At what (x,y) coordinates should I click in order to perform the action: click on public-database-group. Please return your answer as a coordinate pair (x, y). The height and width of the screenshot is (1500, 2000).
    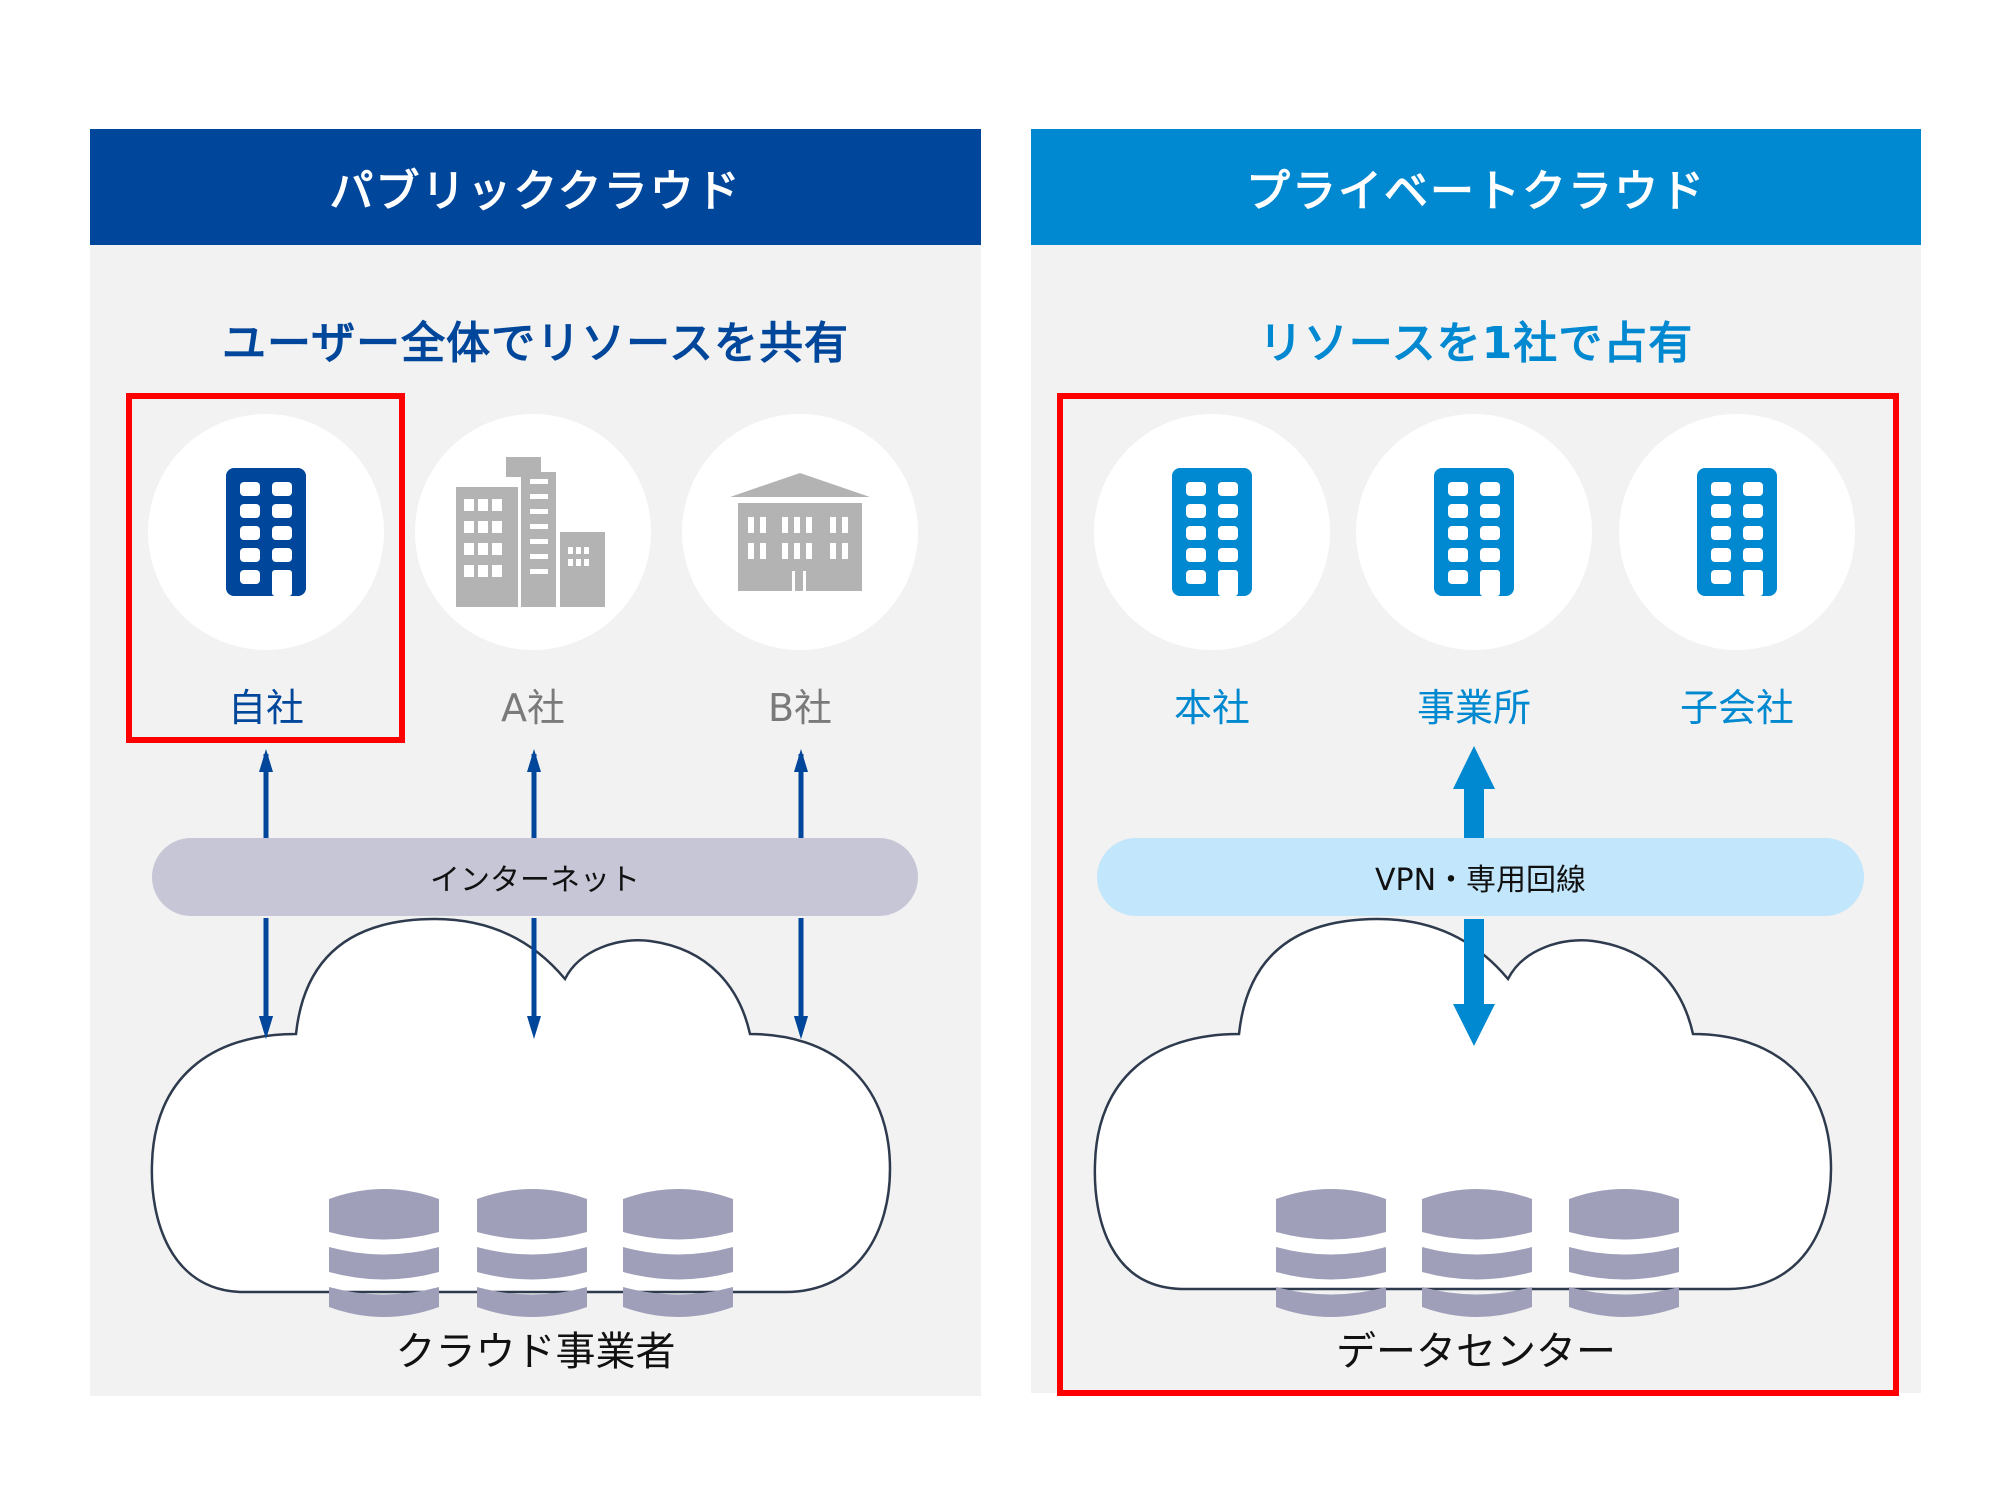
    Looking at the image, I should click on (531, 1253).